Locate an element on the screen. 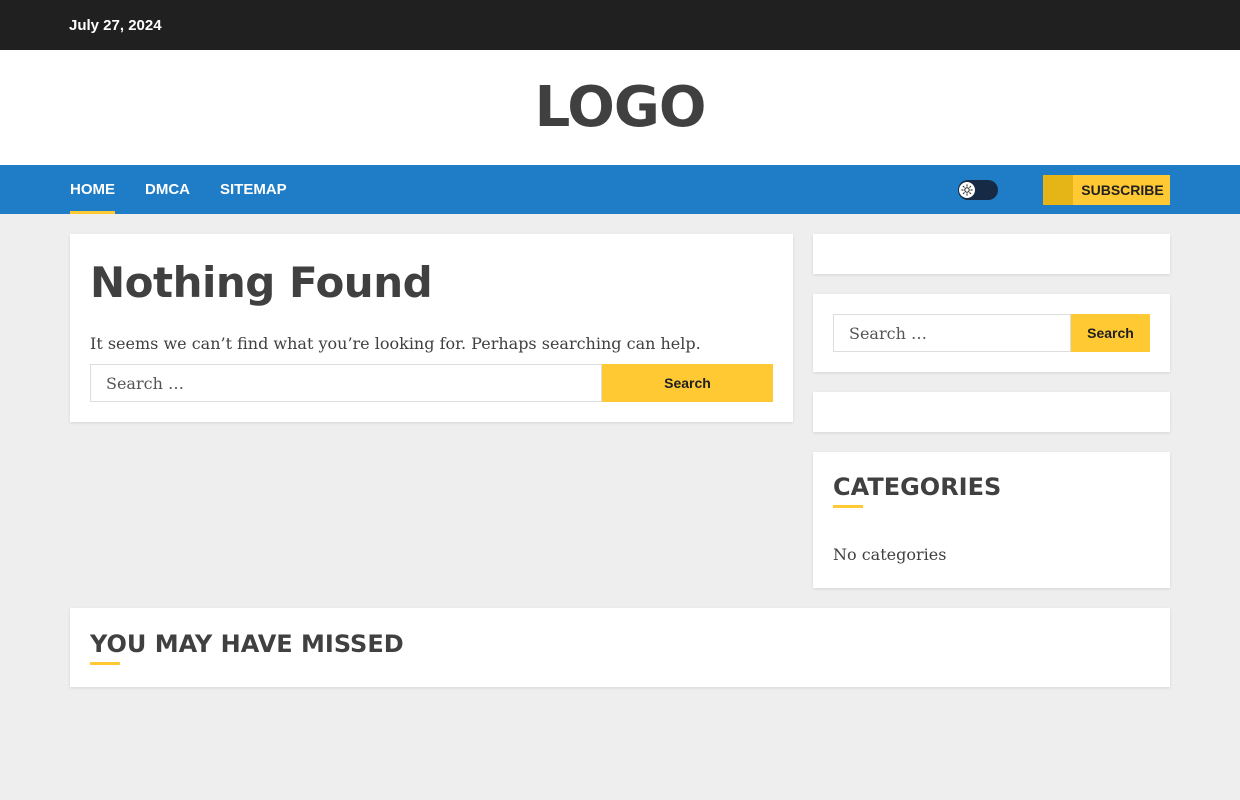 Image resolution: width=1240 pixels, height=800 pixels. sidebar-search-widget: Search is located at coordinates (991, 333).